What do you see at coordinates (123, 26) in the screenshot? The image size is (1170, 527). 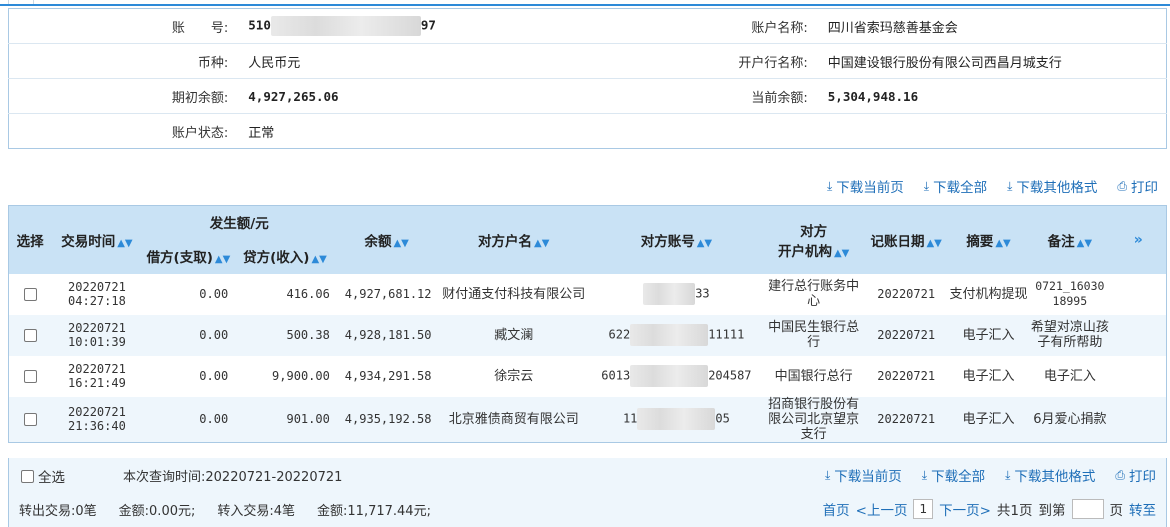 I see `account-no-label: 账 号:` at bounding box center [123, 26].